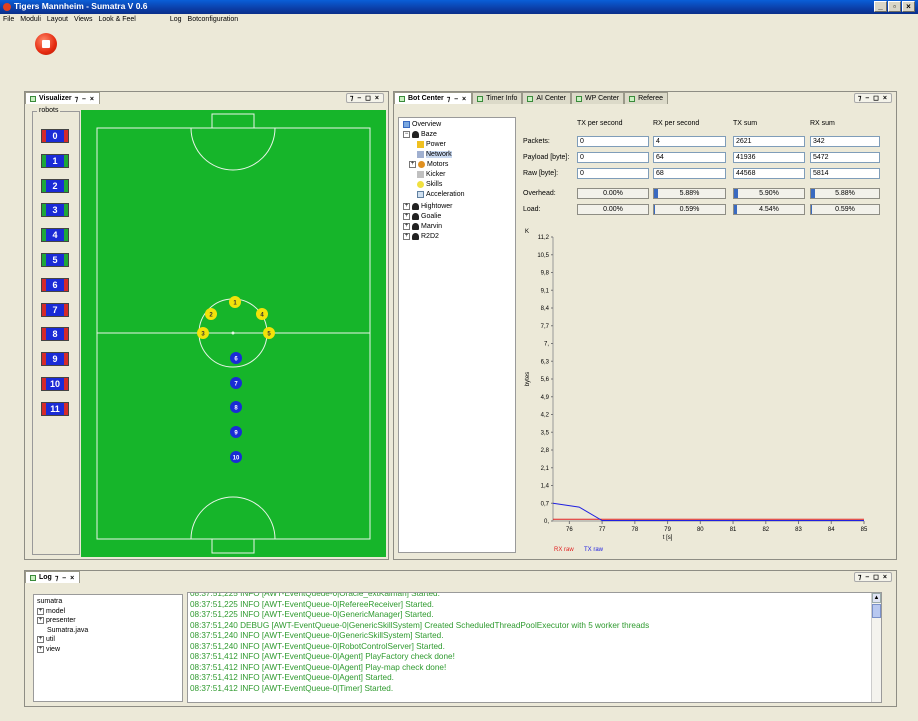 The width and height of the screenshot is (918, 721). I want to click on tree-item-power: Power, so click(431, 144).